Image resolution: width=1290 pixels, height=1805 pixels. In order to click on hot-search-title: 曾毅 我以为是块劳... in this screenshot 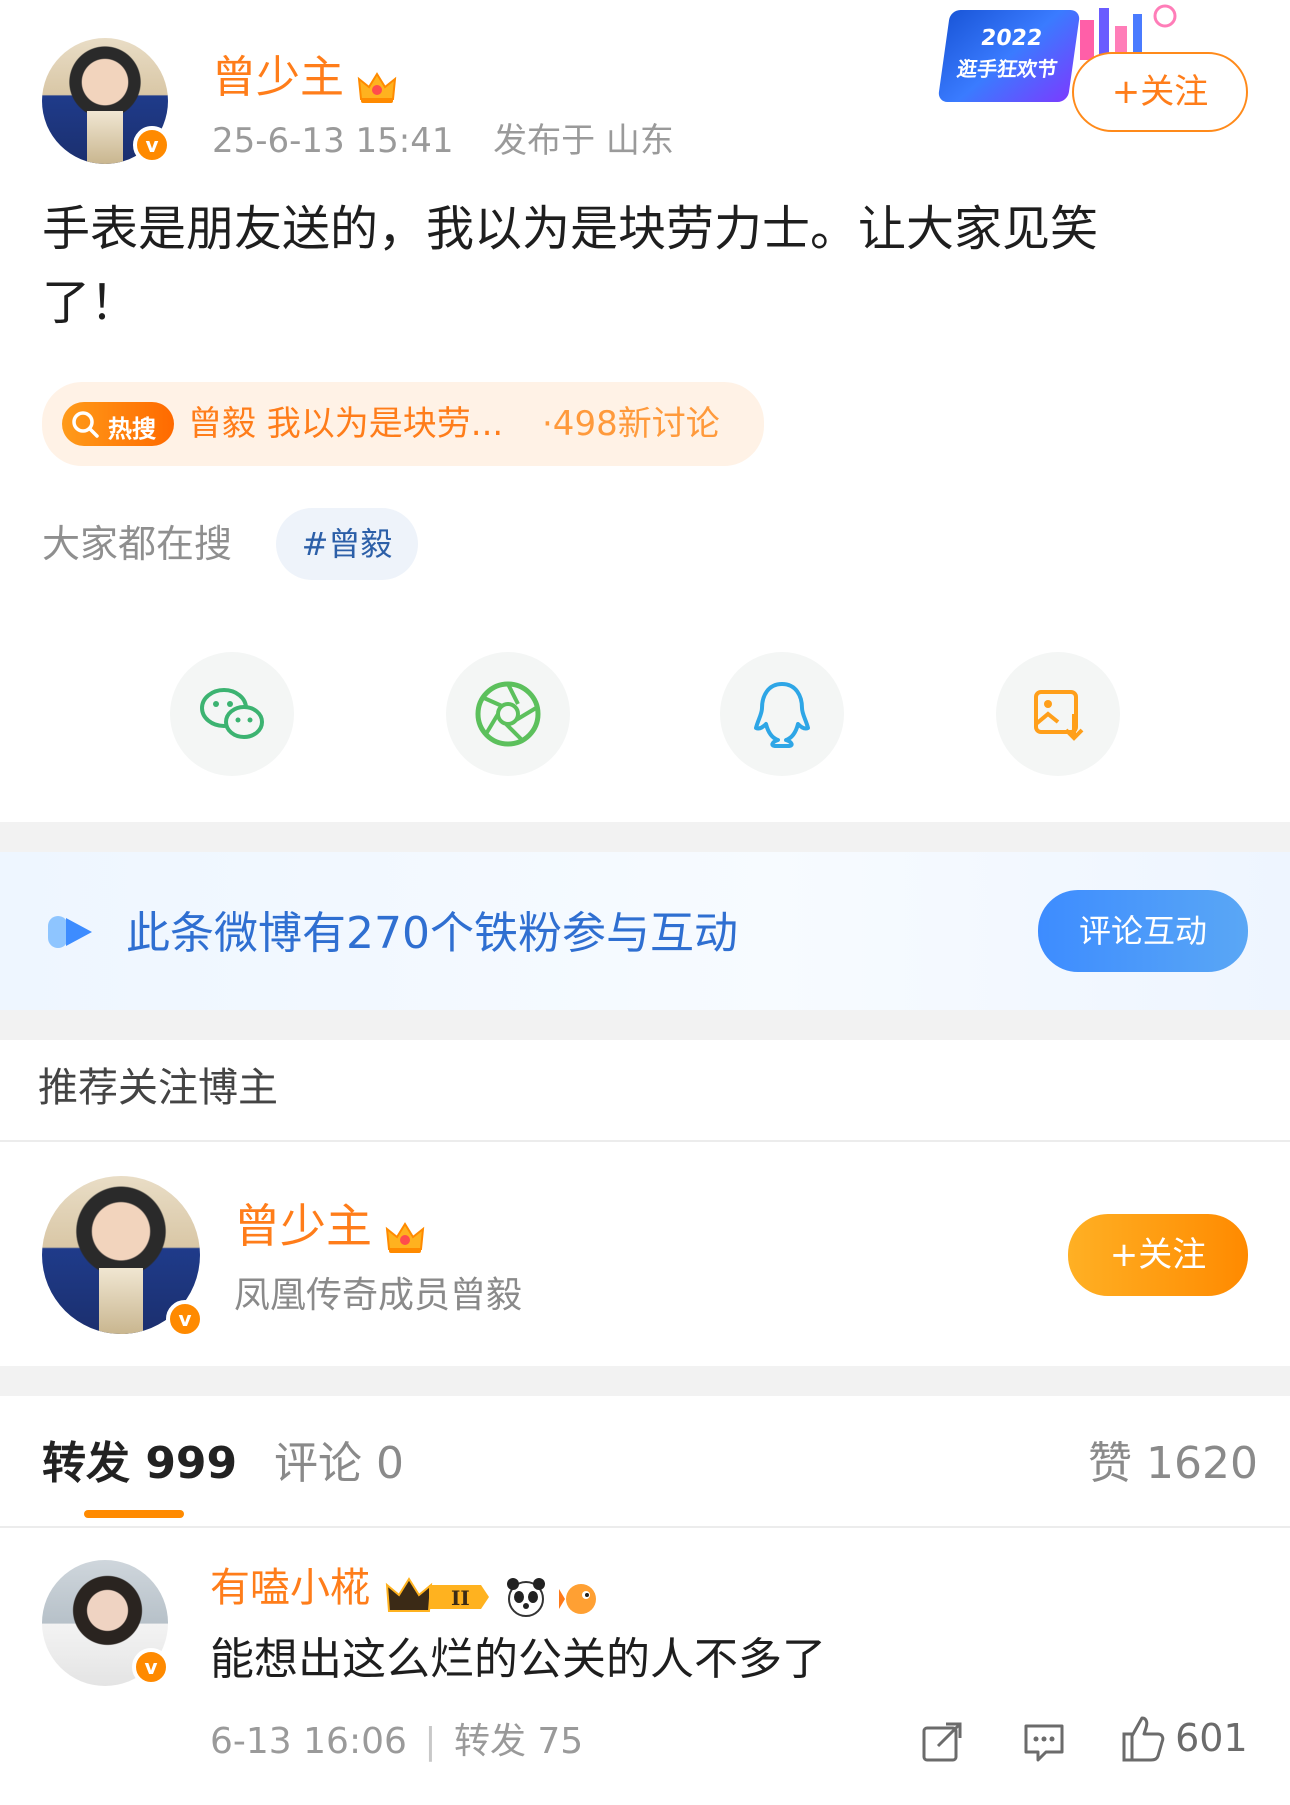, I will do `click(346, 424)`.